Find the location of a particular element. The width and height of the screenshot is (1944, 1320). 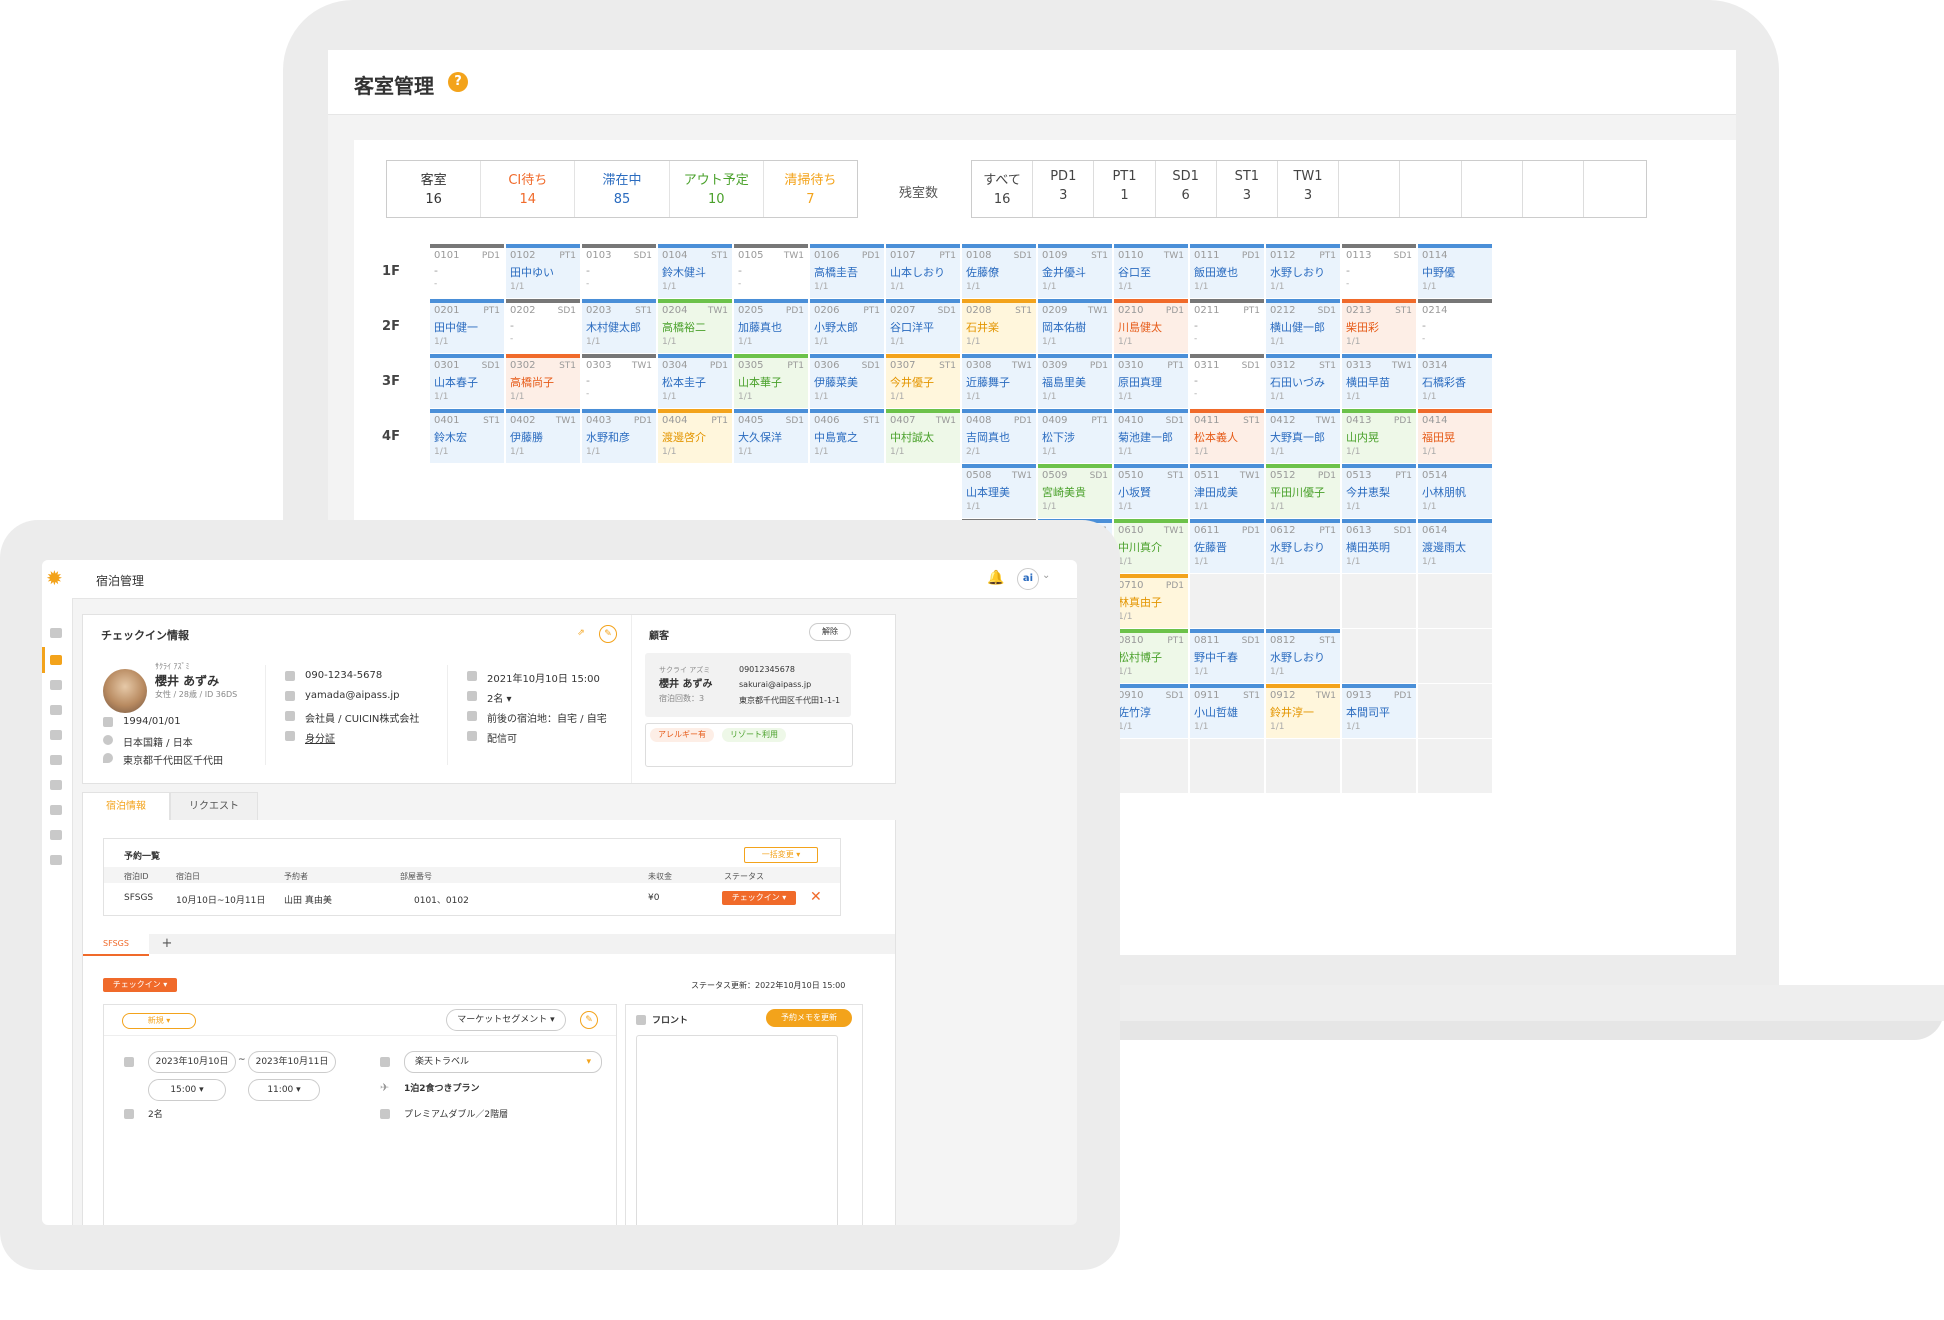

room-card: 0411 ST1 松本義人 1/1 is located at coordinates (1227, 436).